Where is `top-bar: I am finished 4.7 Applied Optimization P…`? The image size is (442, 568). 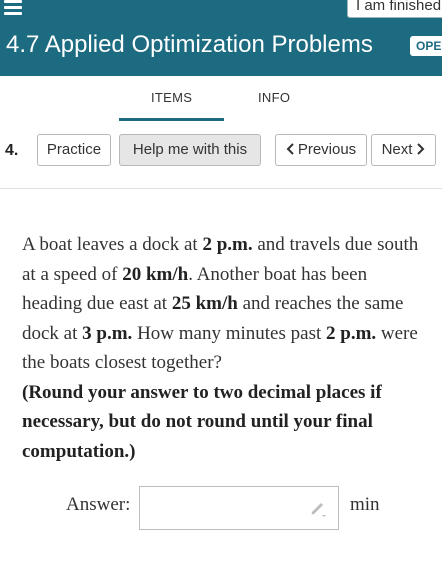 top-bar: I am finished 4.7 Applied Optimization P… is located at coordinates (221, 38).